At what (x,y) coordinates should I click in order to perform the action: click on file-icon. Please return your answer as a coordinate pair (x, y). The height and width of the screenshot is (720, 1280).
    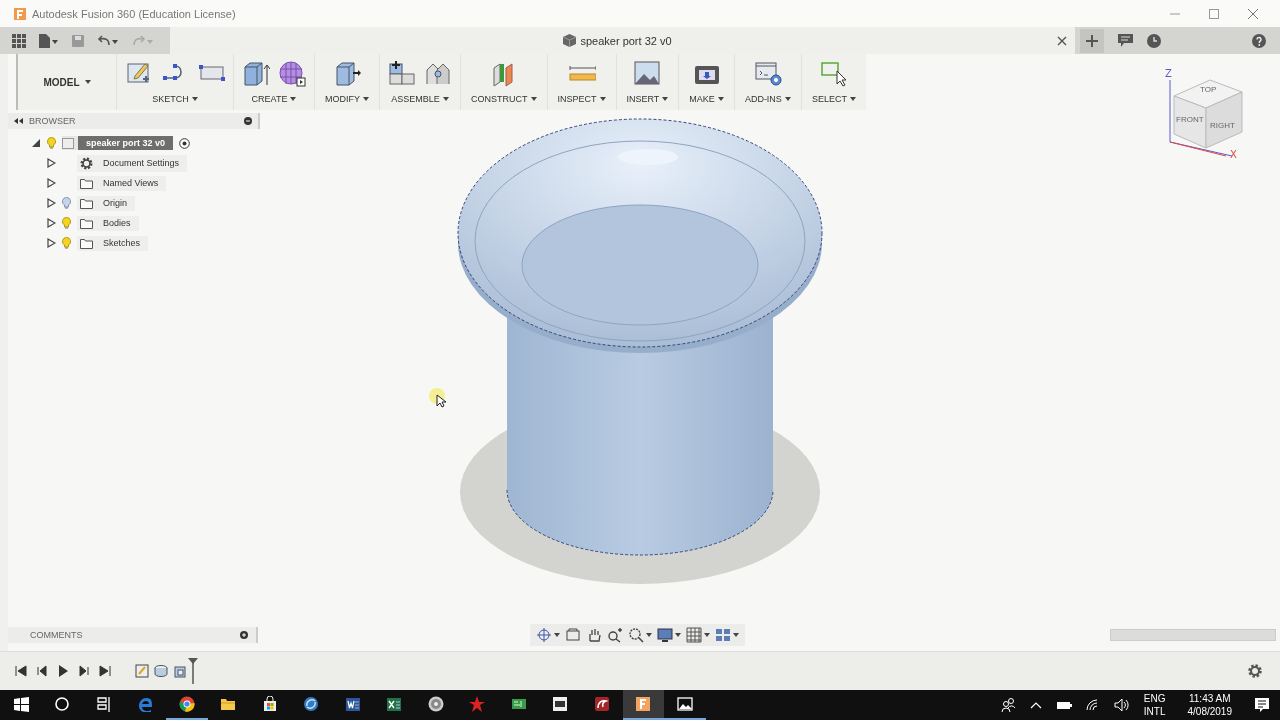
    Looking at the image, I should click on (49, 40).